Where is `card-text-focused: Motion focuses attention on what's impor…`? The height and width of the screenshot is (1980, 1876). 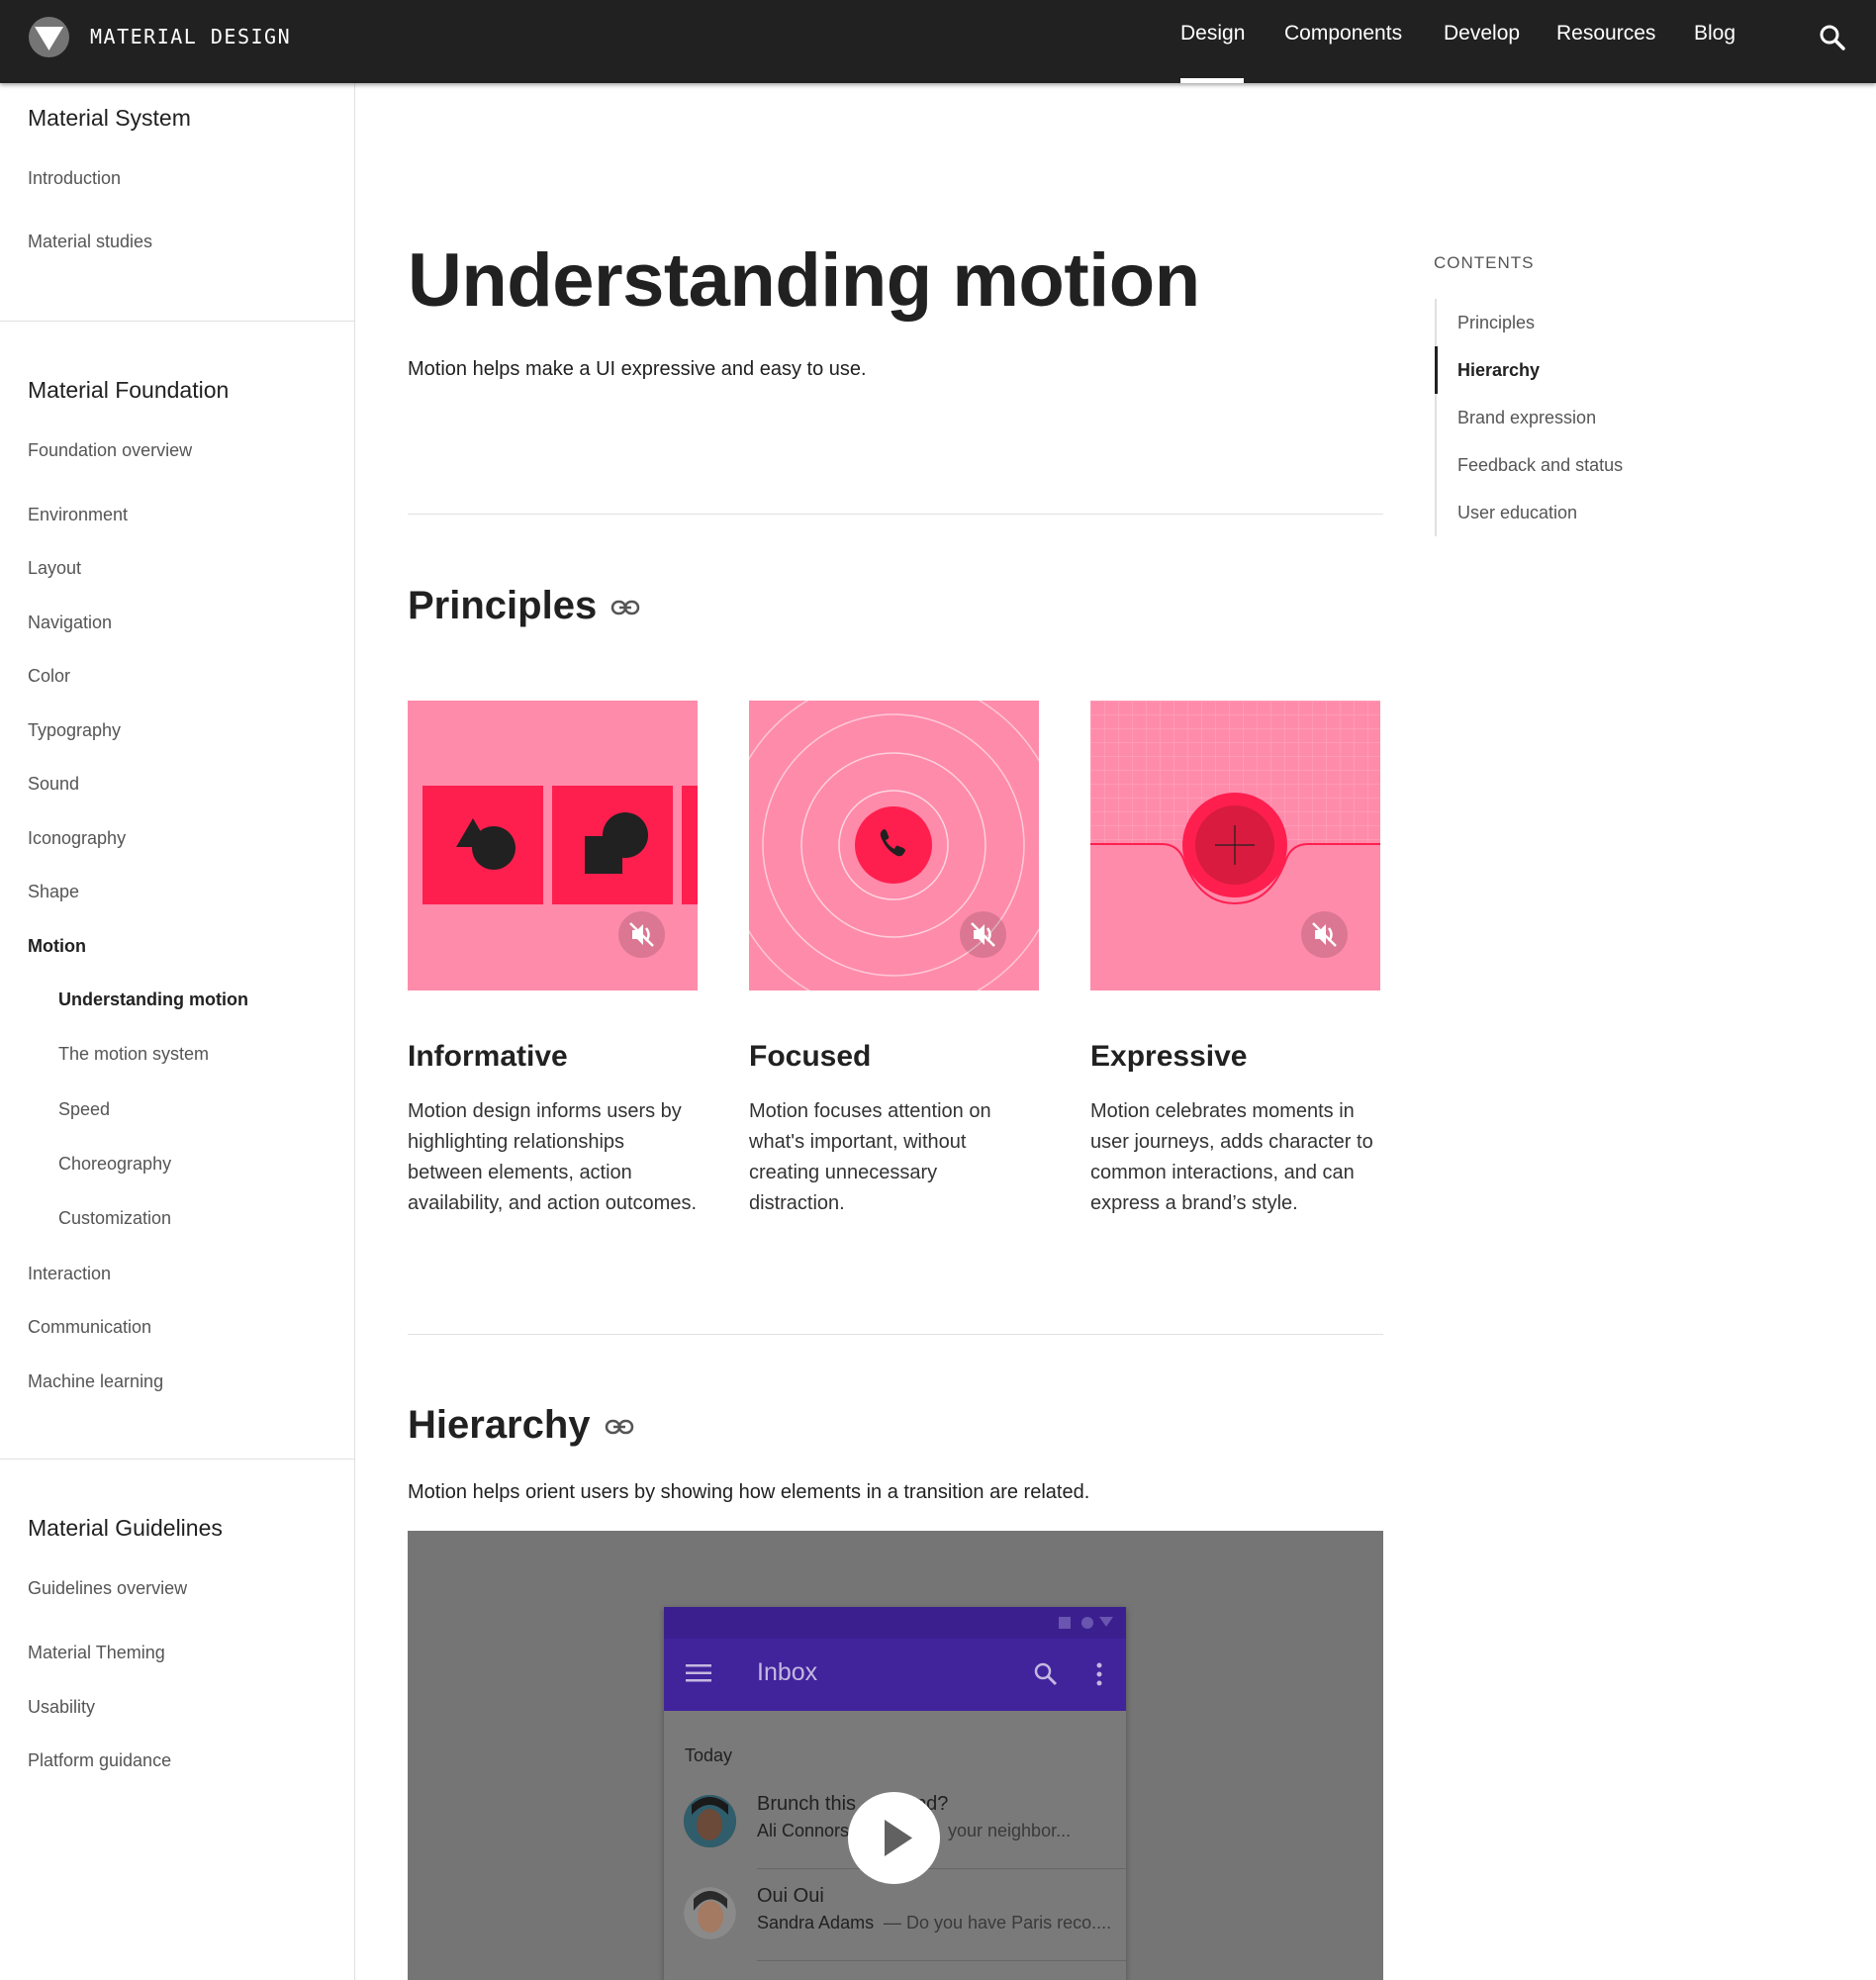 card-text-focused: Motion focuses attention on what's impor… is located at coordinates (870, 1157).